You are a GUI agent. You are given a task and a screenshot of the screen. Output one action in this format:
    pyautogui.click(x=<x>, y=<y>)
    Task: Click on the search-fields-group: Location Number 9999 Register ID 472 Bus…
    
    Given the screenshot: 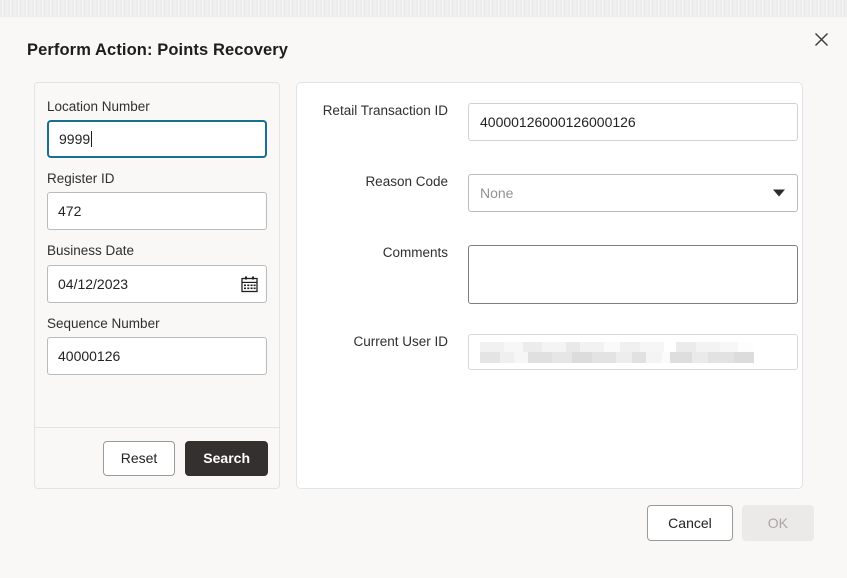 What is the action you would take?
    pyautogui.click(x=157, y=229)
    